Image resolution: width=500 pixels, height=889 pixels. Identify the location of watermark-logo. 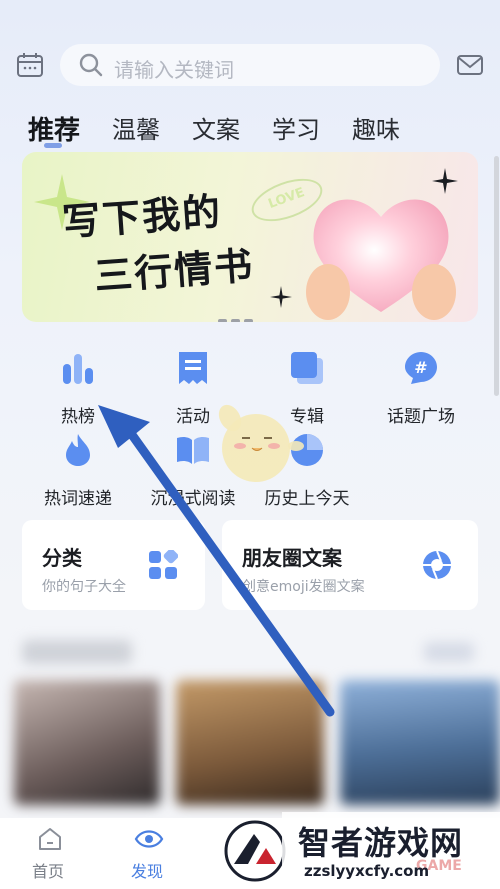
(255, 851).